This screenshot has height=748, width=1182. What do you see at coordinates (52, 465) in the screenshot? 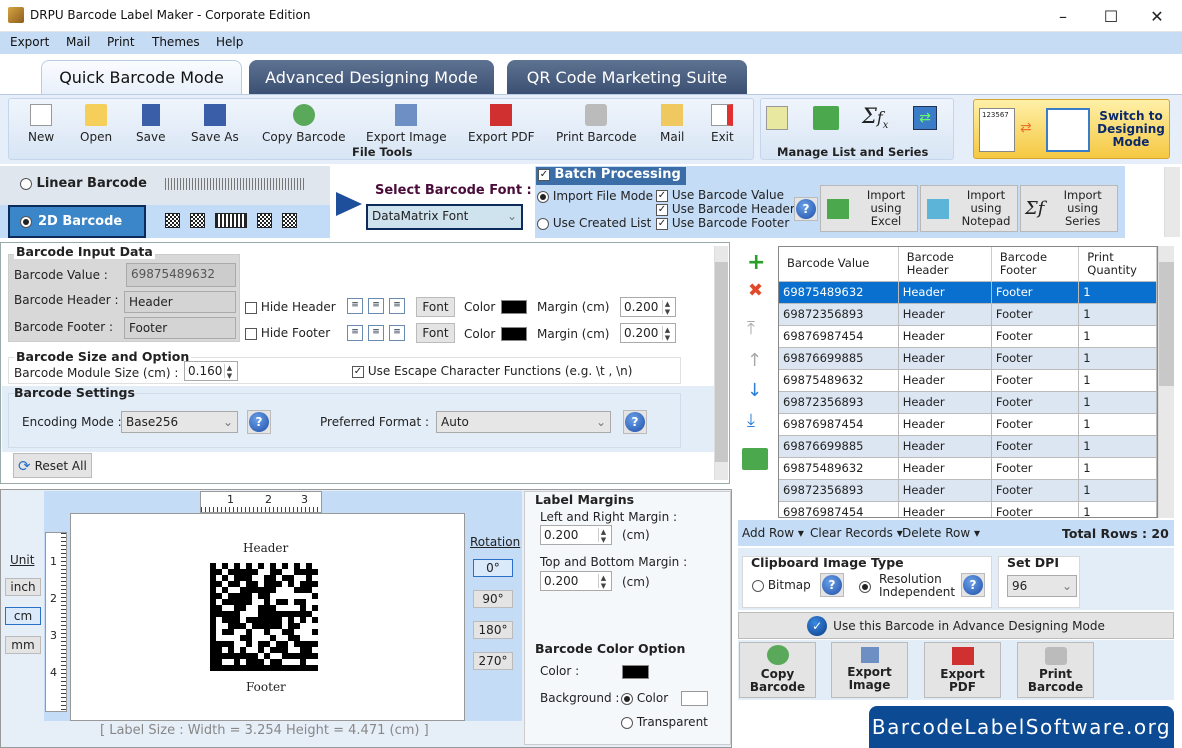
I see `reset-all-button: ⟳ Reset All` at bounding box center [52, 465].